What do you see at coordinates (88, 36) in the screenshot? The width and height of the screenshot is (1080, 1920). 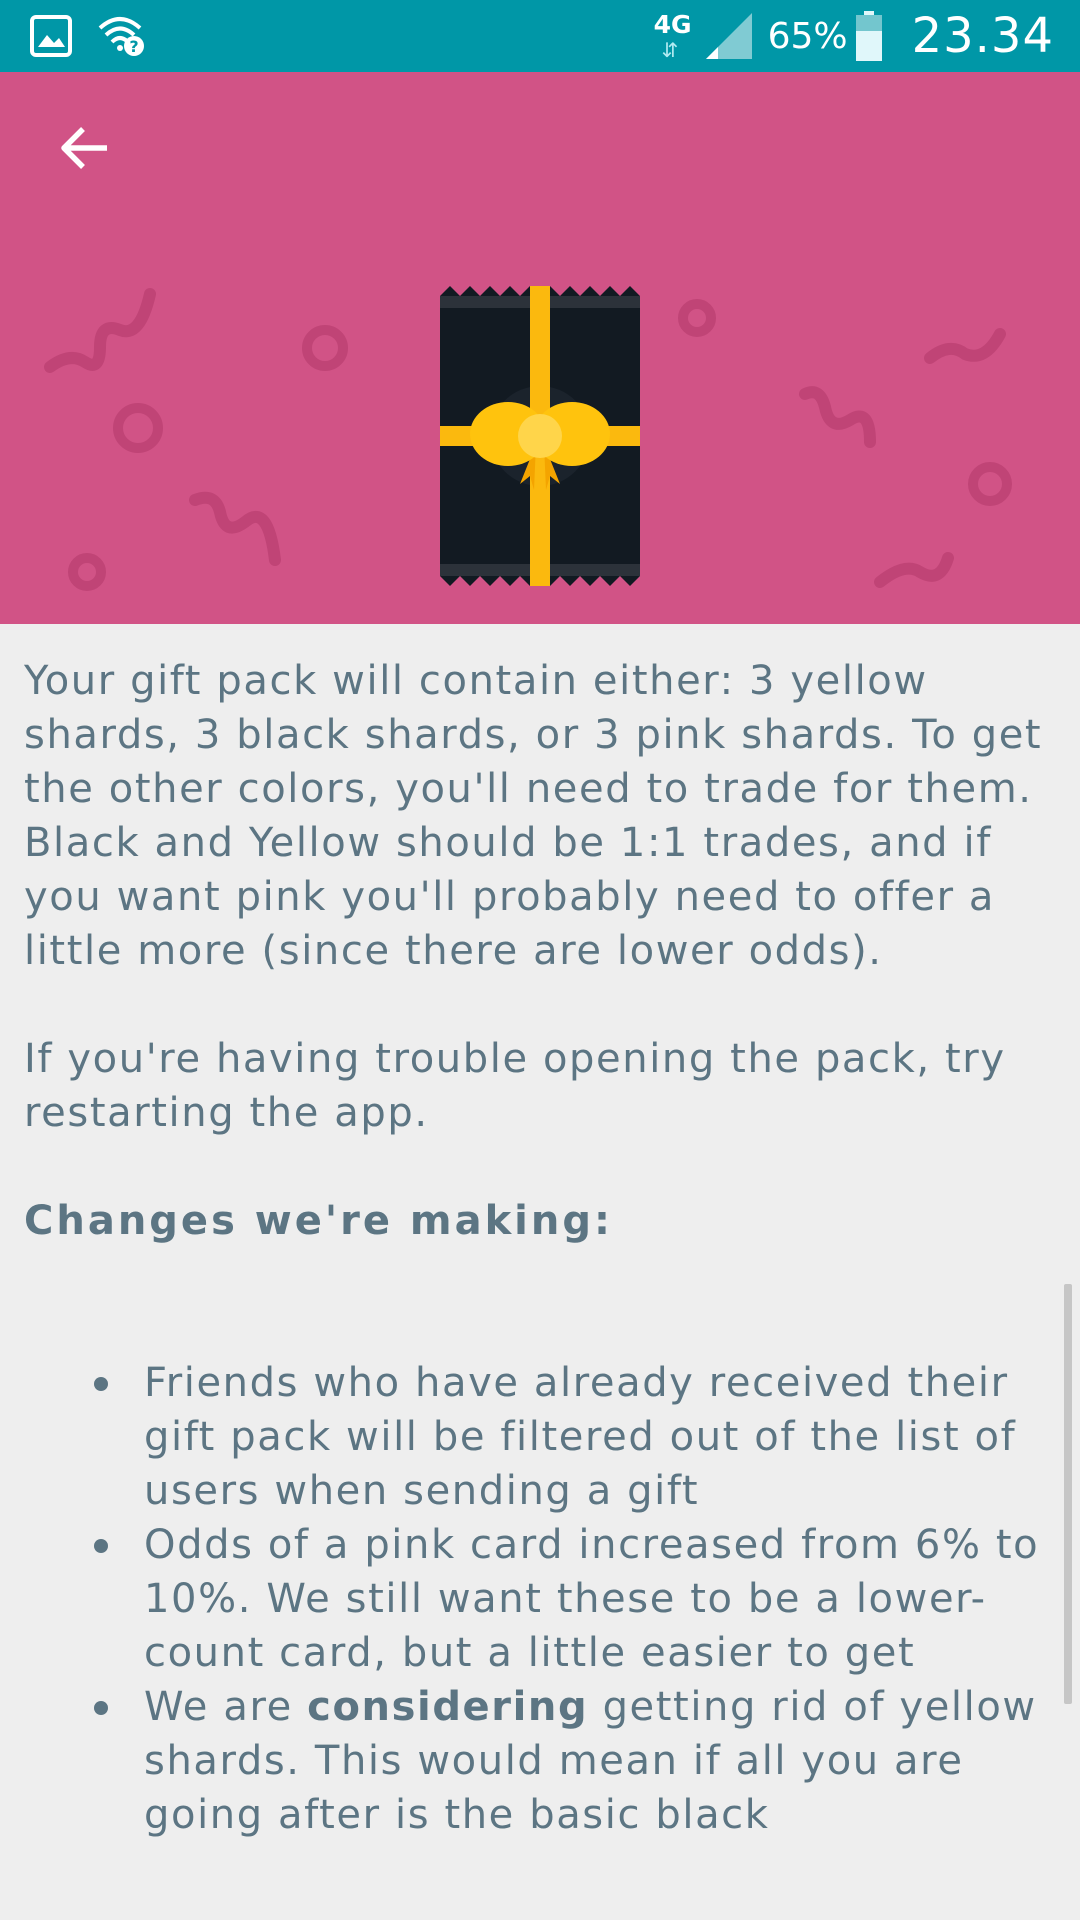 I see `status-left-icons: ?` at bounding box center [88, 36].